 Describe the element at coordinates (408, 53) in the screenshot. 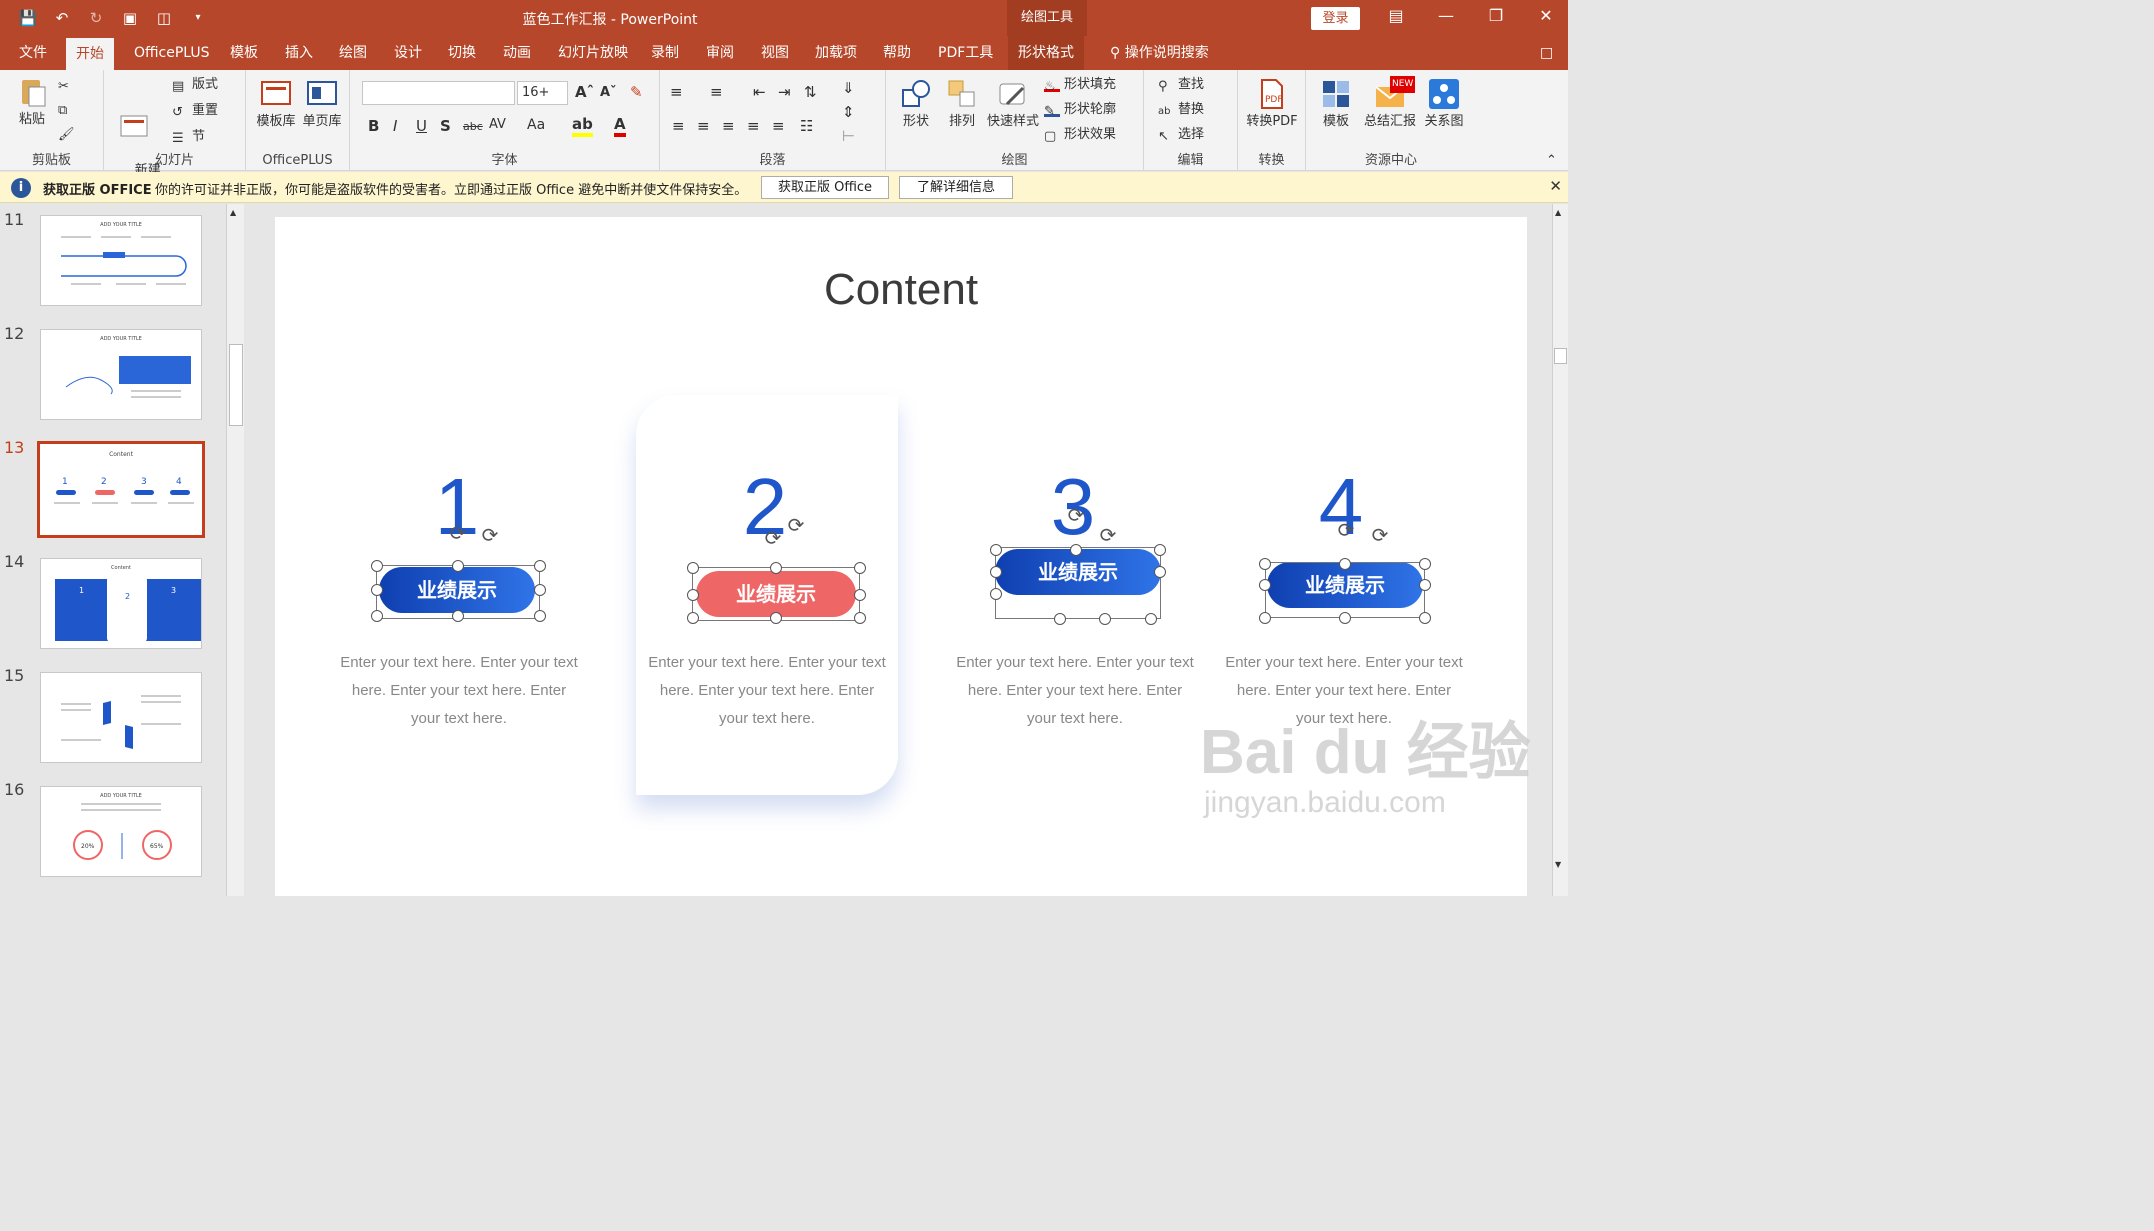

I see `tab-design: 设计` at that location.